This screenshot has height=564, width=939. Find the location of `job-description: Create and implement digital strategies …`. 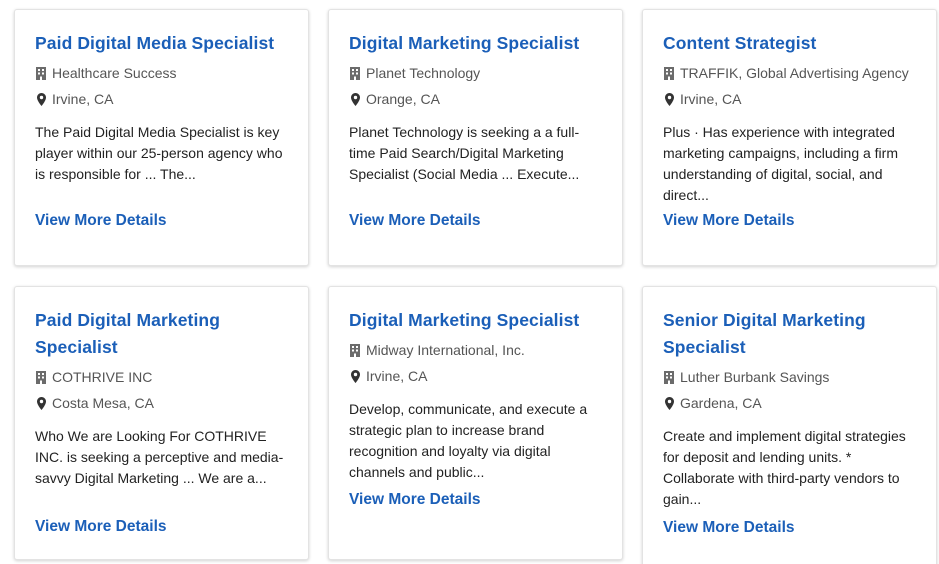

job-description: Create and implement digital strategies … is located at coordinates (784, 467).